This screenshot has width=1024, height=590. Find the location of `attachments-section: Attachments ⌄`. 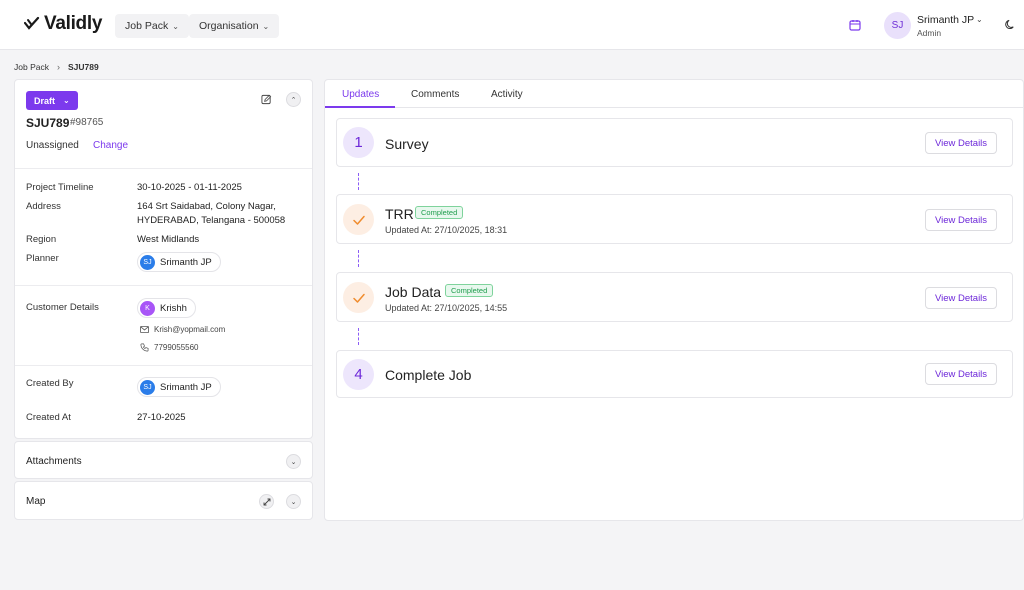

attachments-section: Attachments ⌄ is located at coordinates (163, 460).